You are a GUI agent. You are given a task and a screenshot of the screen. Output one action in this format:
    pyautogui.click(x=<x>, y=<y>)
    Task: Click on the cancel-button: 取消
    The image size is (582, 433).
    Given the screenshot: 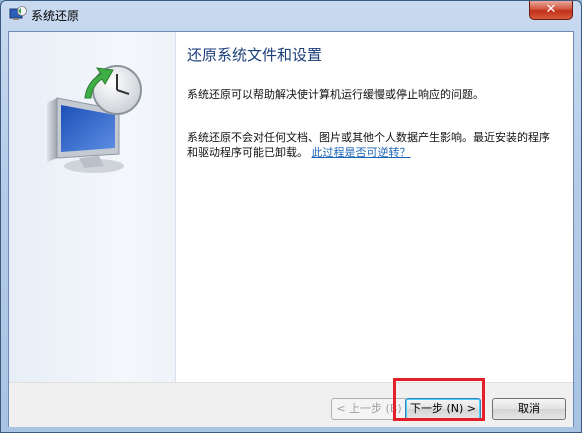 What is the action you would take?
    pyautogui.click(x=529, y=409)
    